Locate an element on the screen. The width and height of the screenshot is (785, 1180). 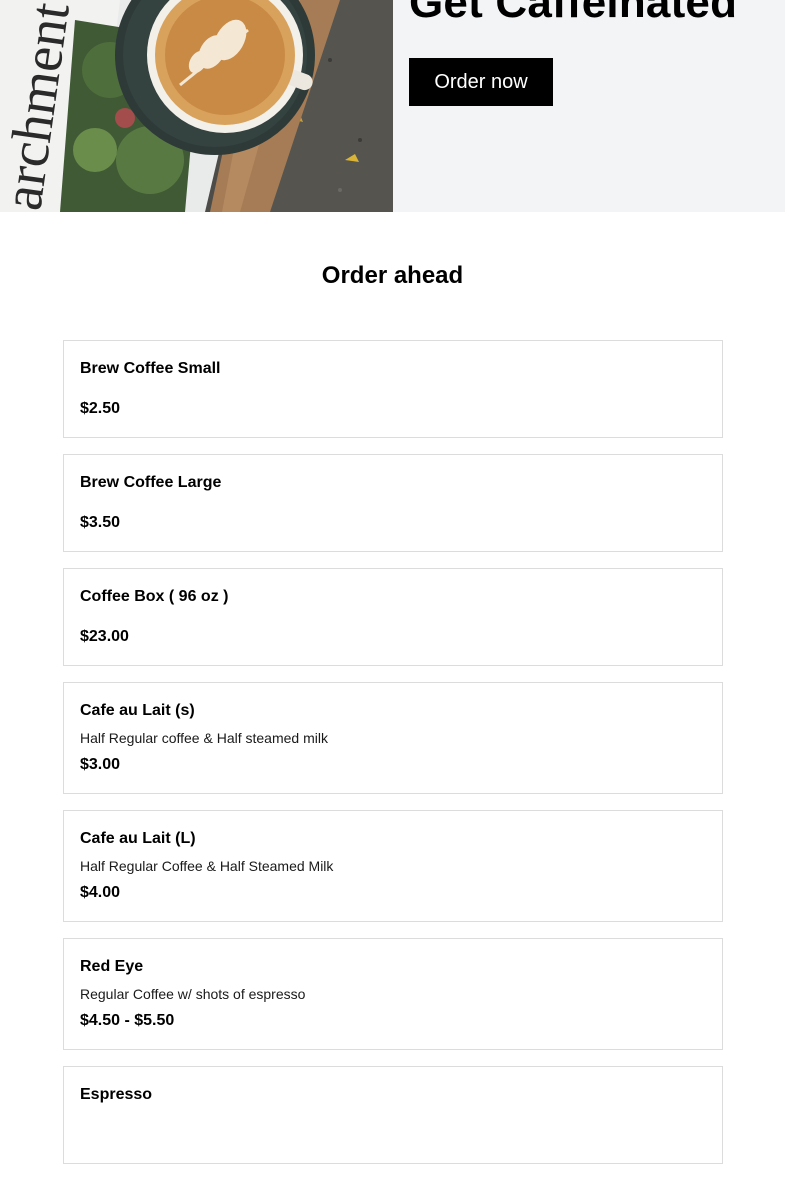
menu-item-card: Brew Coffee Small $2.50 is located at coordinates (393, 389).